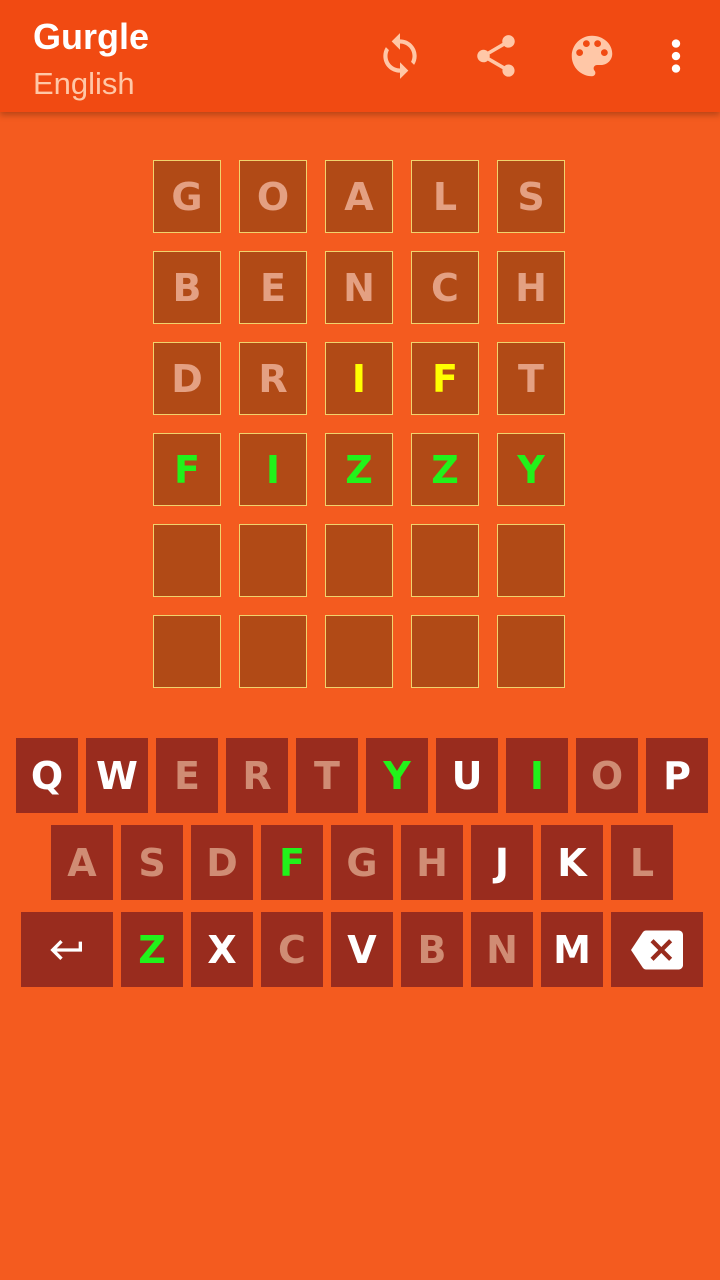 This screenshot has width=720, height=1280. I want to click on backspace-key, so click(657, 949).